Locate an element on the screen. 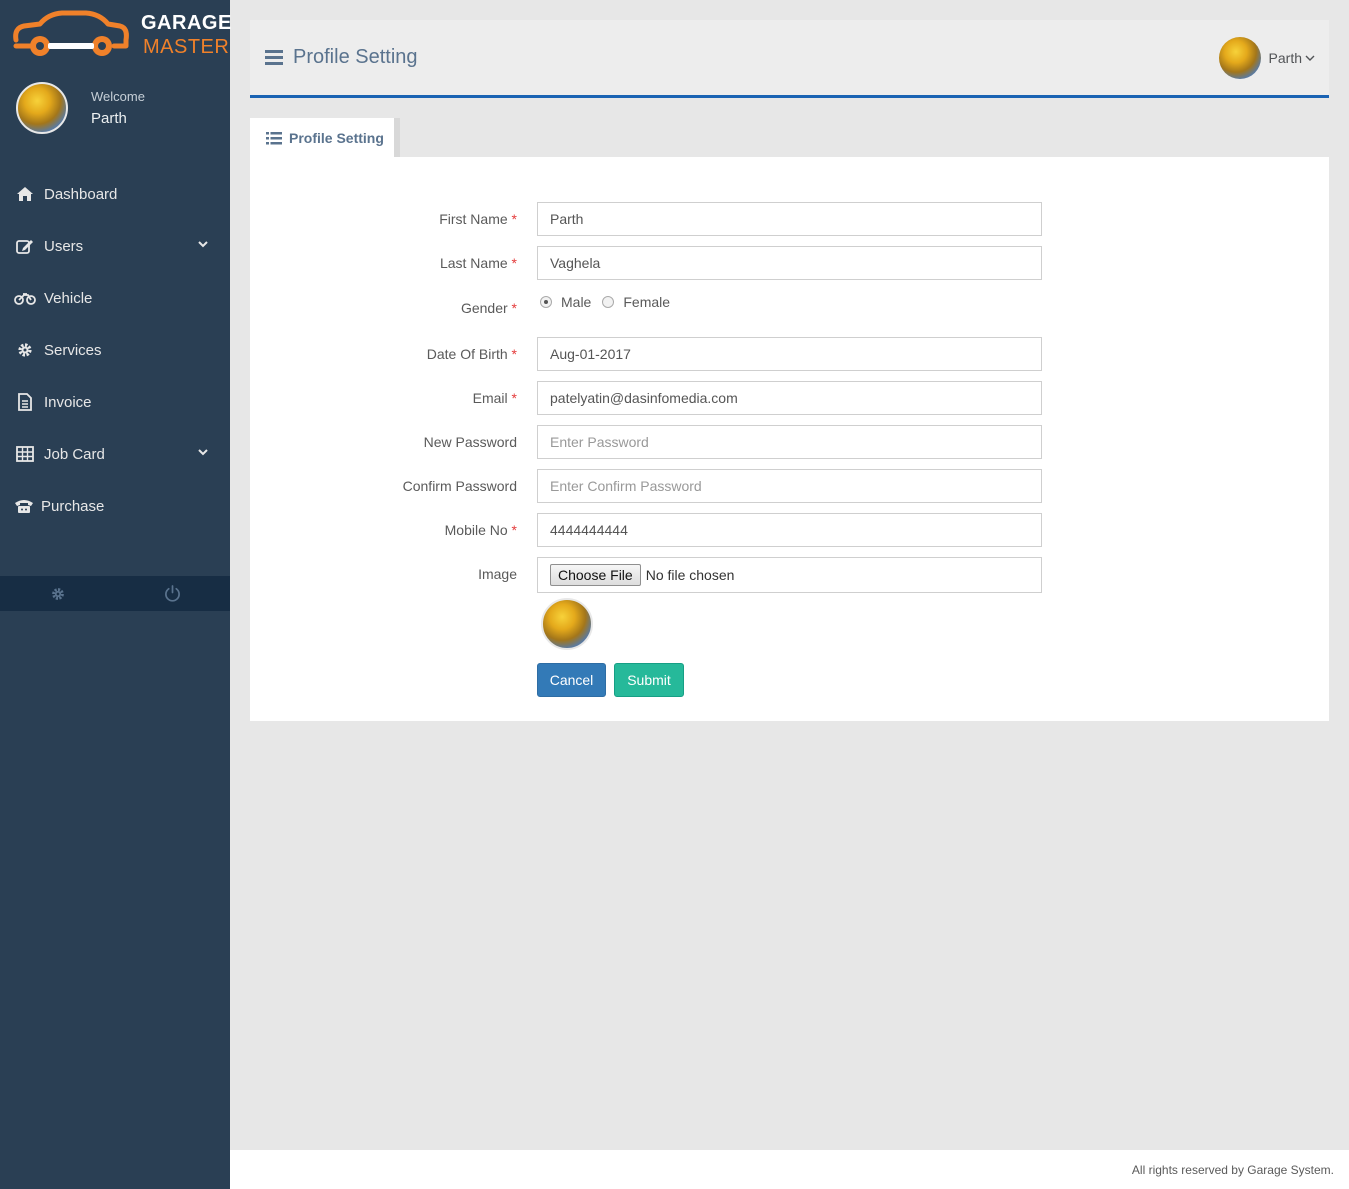  settings-button is located at coordinates (57, 593).